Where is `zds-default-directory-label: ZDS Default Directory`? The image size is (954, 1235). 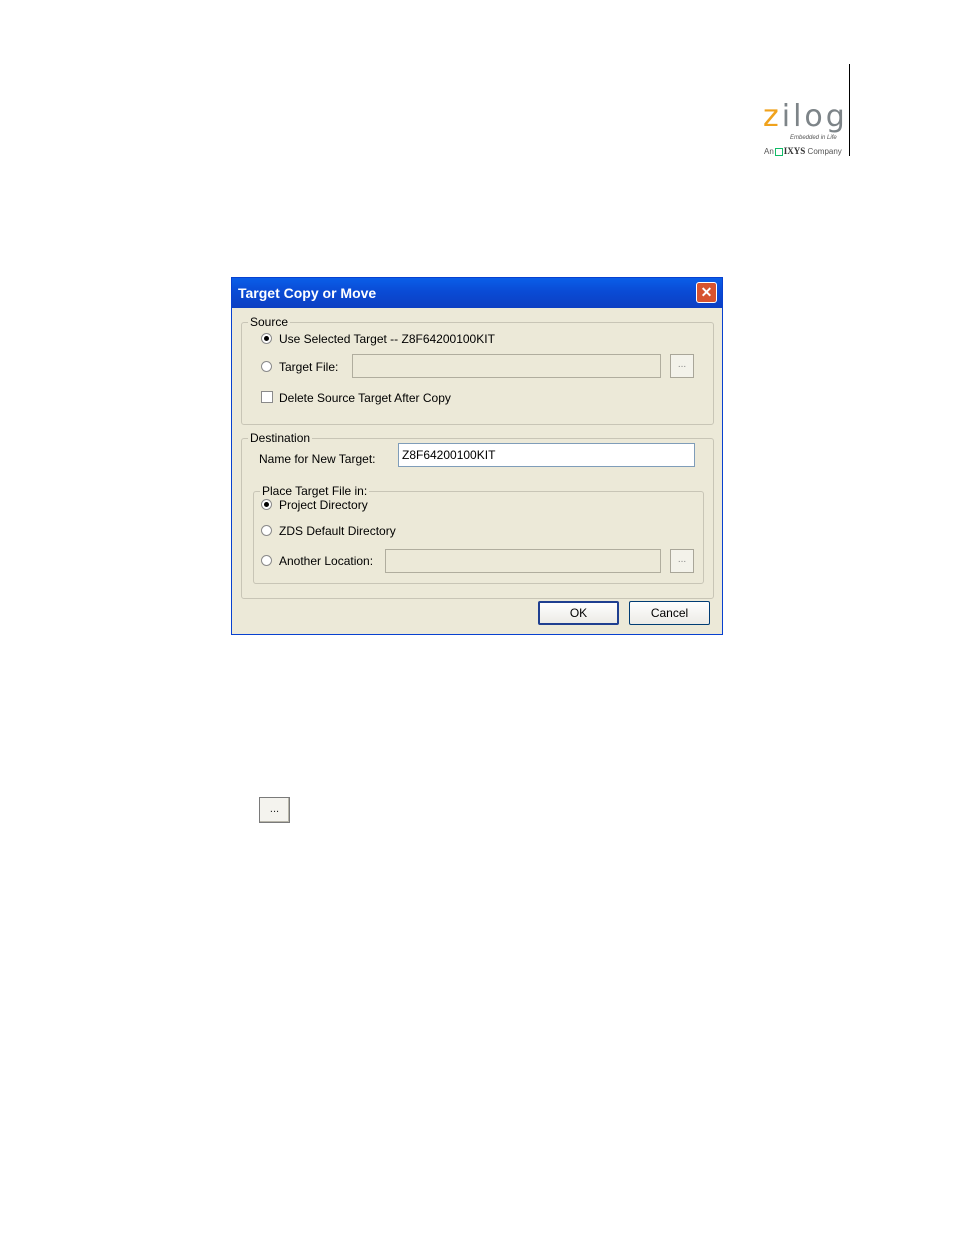
zds-default-directory-label: ZDS Default Directory is located at coordinates (337, 531).